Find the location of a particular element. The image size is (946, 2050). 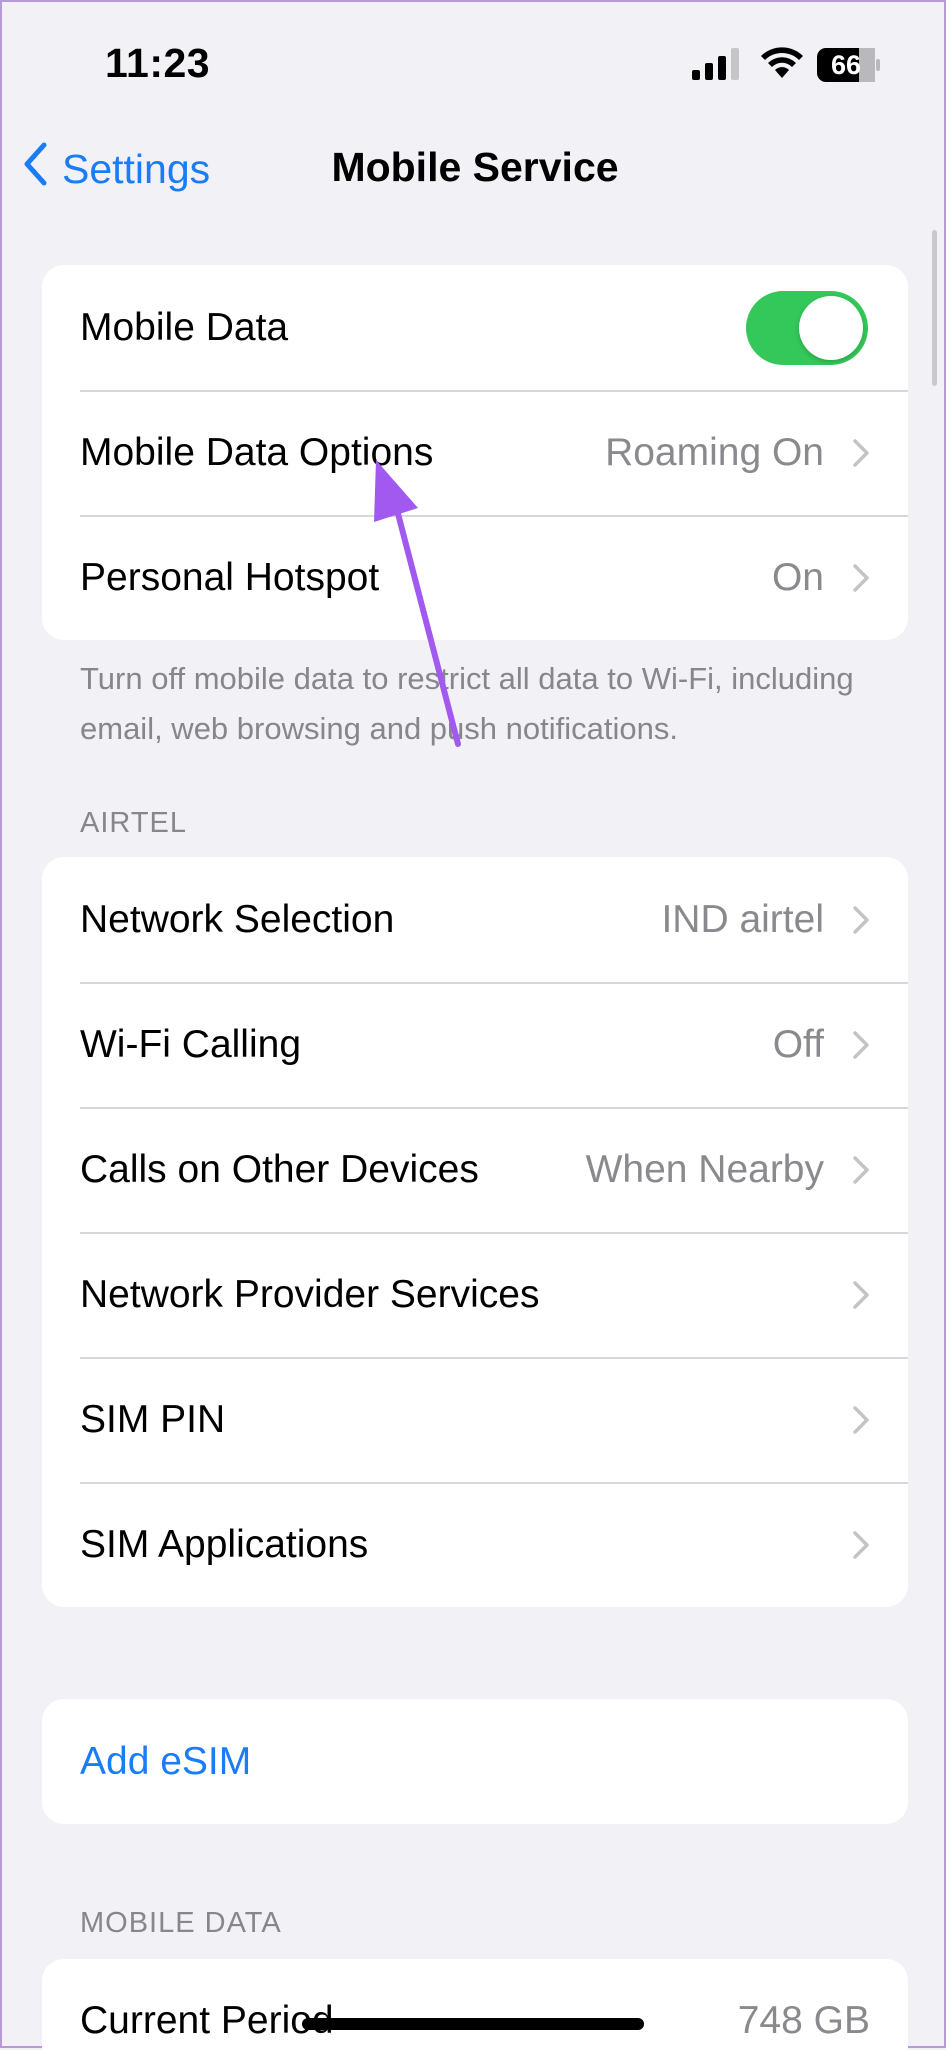

cellular-signal-icon is located at coordinates (717, 66).